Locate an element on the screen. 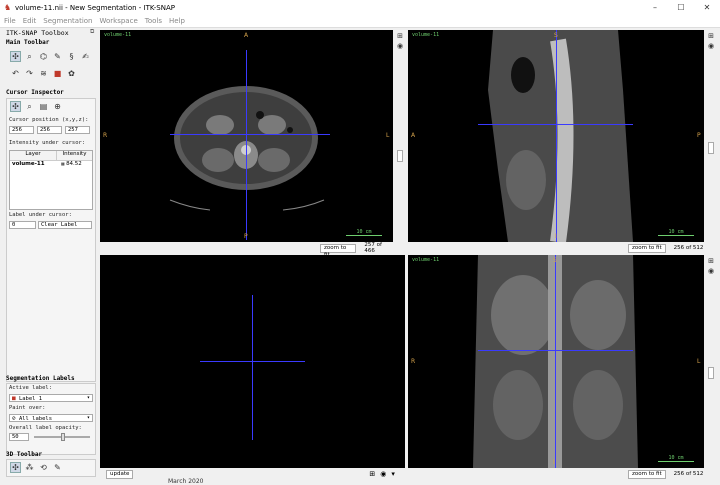  table-row: volume-11 ▦ 84.52 is located at coordinates (51, 165).